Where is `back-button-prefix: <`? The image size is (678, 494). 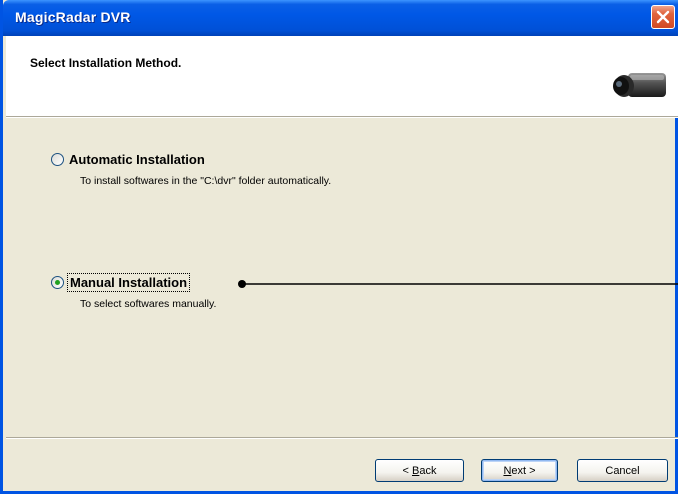 back-button-prefix: < is located at coordinates (407, 470).